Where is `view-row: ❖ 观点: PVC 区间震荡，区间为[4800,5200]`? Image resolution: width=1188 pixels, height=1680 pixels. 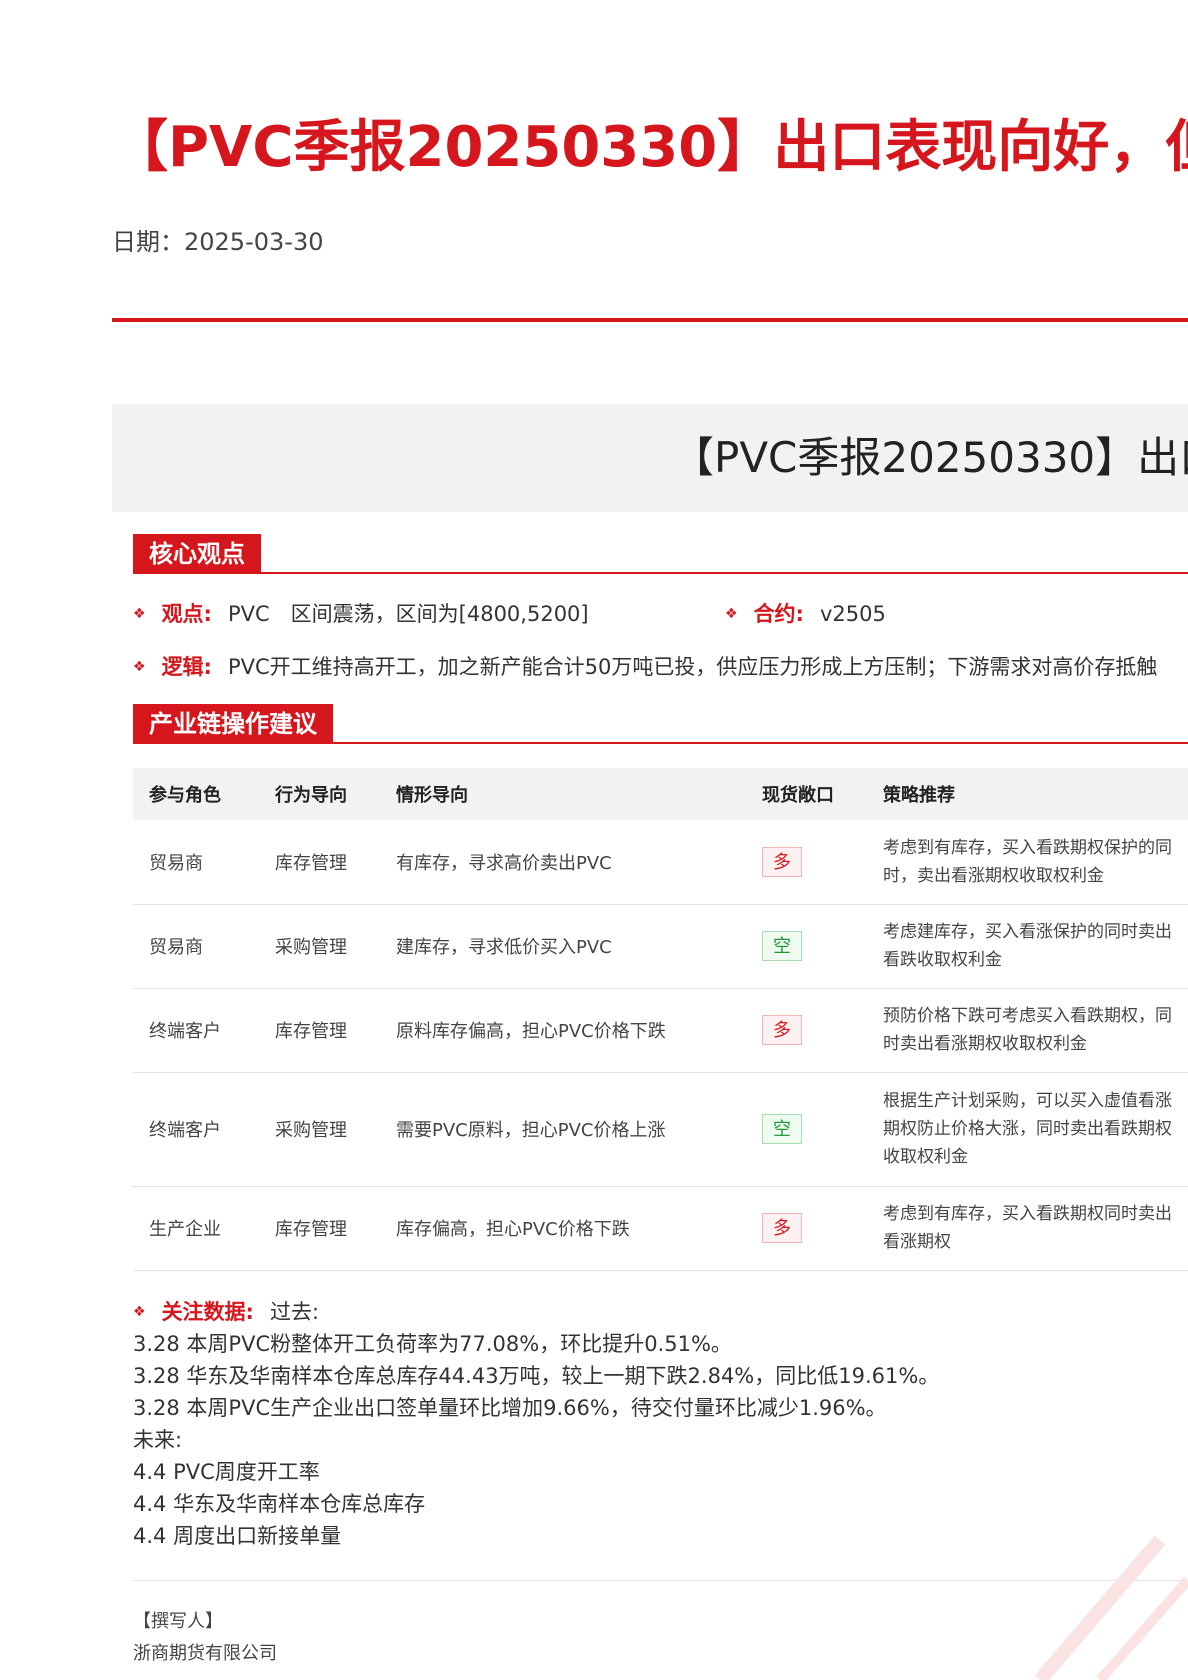
view-row: ❖ 观点: PVC 区间震荡，区间为[4800,5200] is located at coordinates (361, 614).